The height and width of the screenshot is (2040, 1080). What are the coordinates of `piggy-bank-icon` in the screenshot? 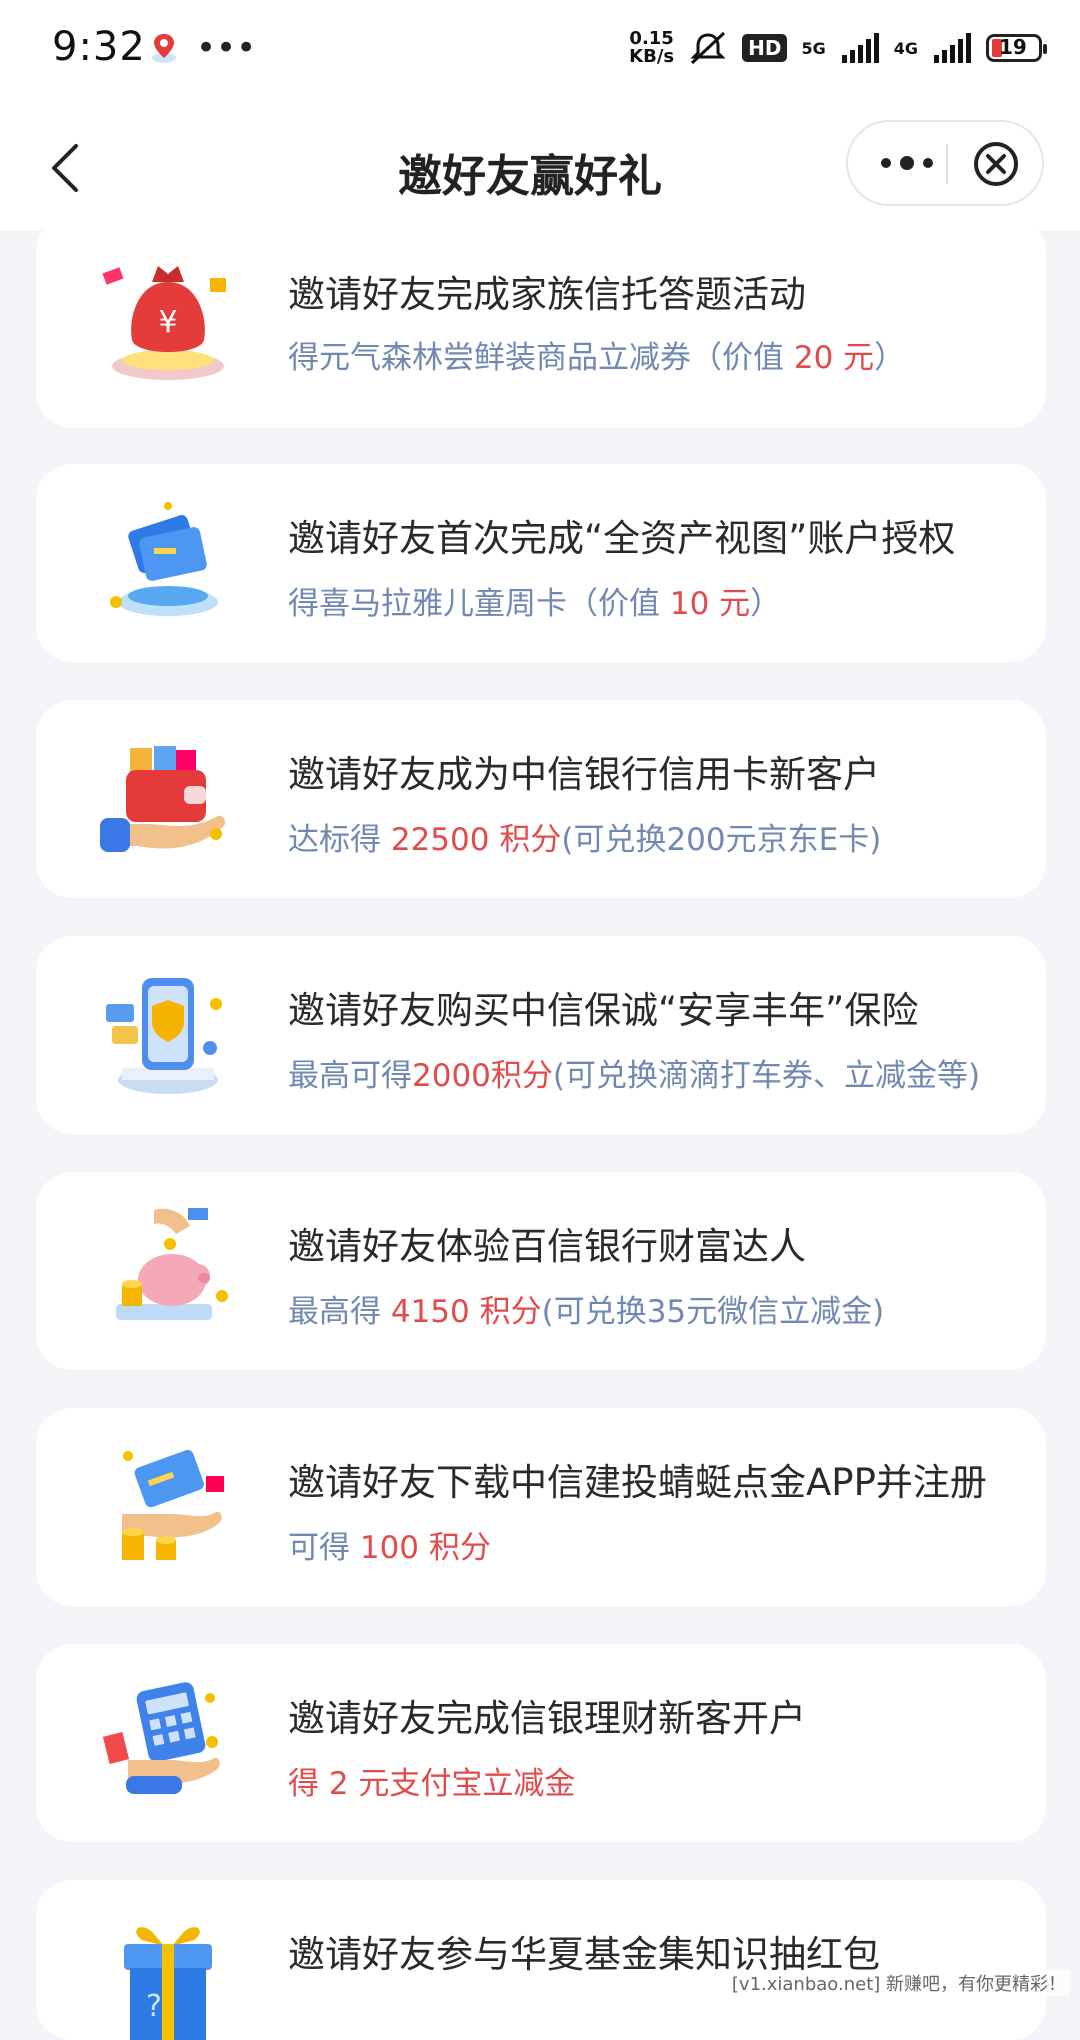 It's located at (172, 1264).